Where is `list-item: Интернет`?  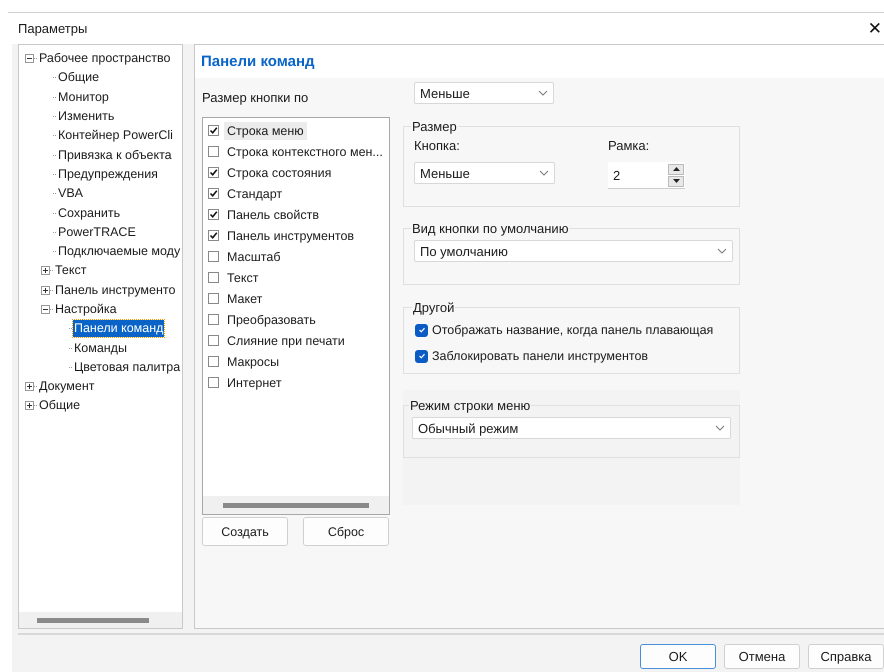
list-item: Интернет is located at coordinates (254, 383).